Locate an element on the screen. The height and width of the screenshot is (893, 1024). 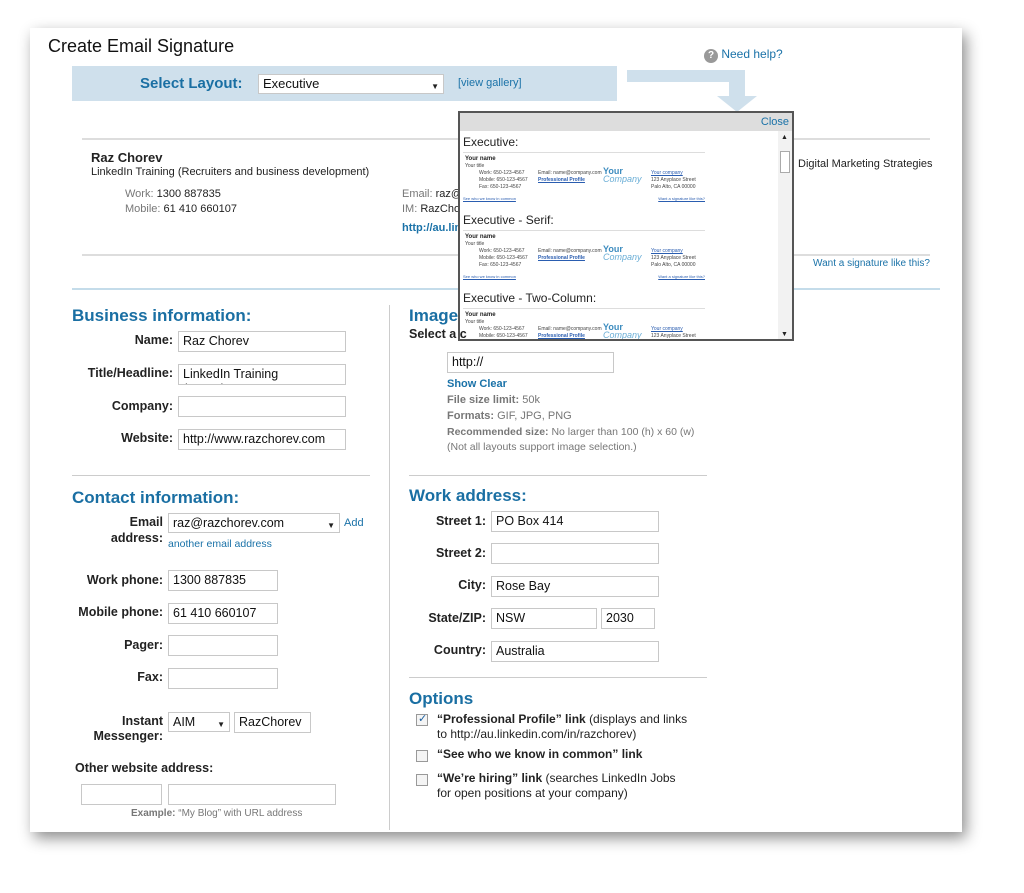
clear-link: Clear is located at coordinates (493, 384).